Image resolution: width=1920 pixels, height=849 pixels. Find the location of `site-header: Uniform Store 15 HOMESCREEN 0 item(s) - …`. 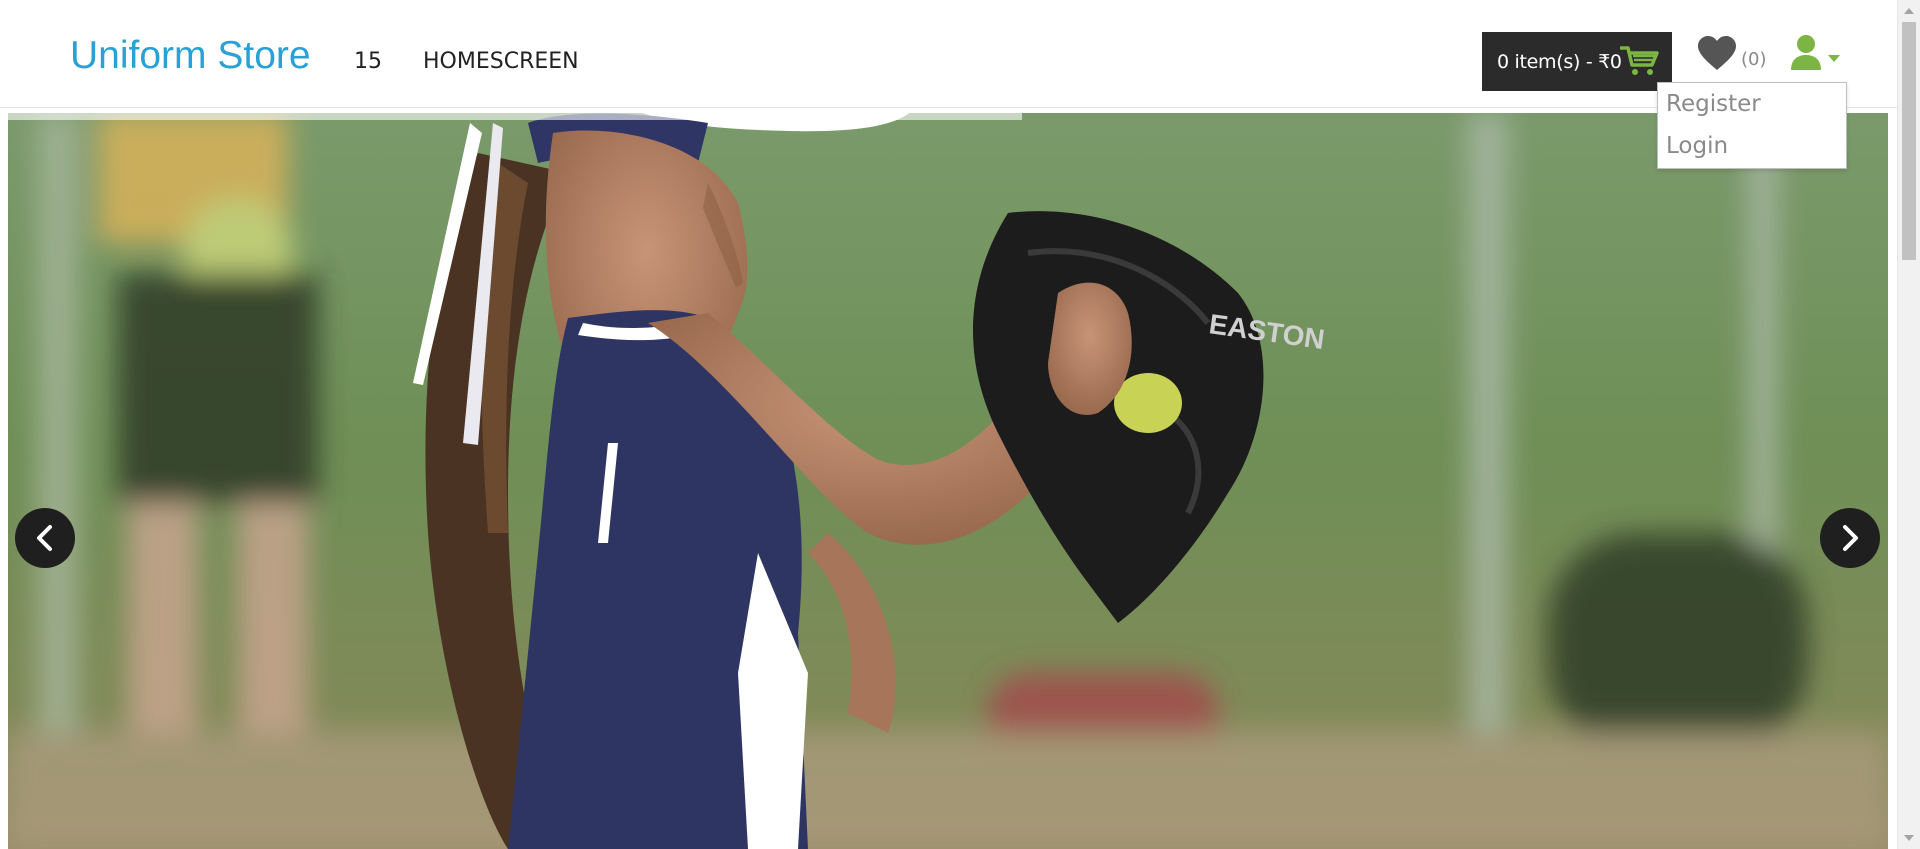

site-header: Uniform Store 15 HOMESCREEN 0 item(s) - … is located at coordinates (948, 54).